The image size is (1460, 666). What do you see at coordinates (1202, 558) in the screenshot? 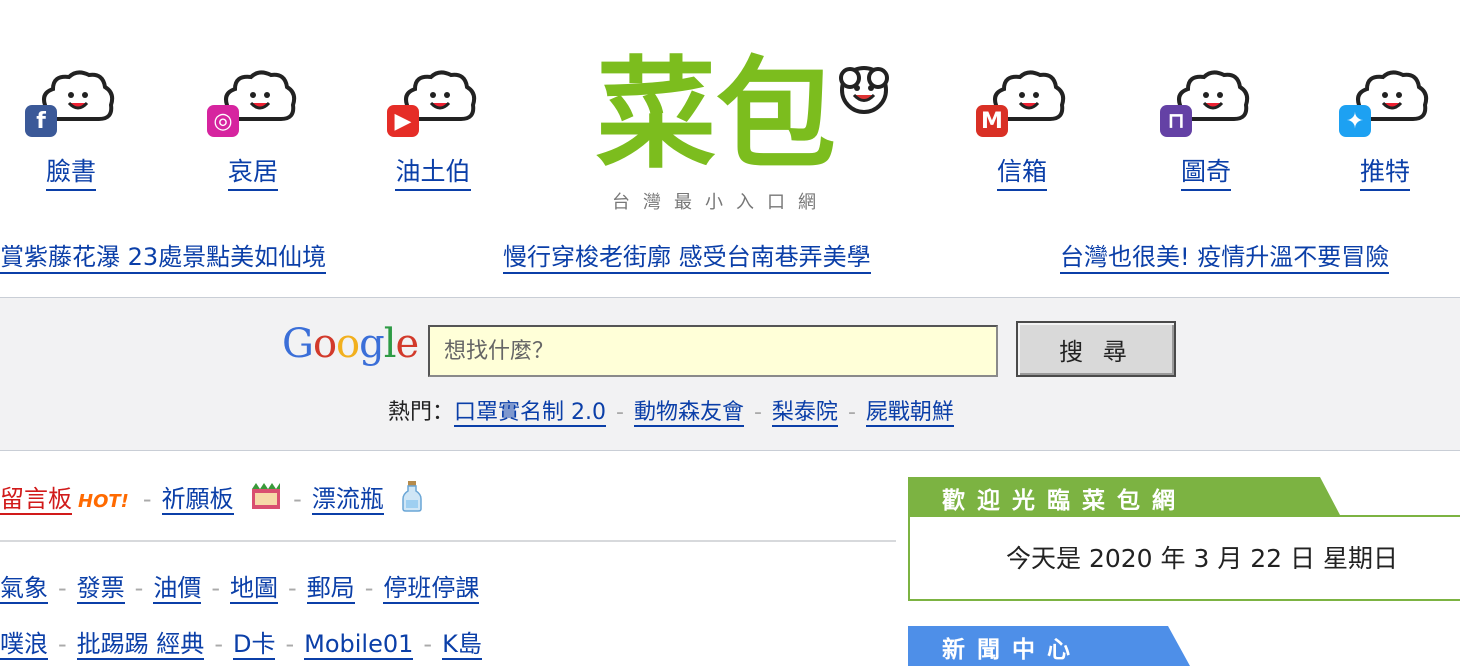
I see `today-date: 今天是 2020 年 3 月 22 日 星期日` at bounding box center [1202, 558].